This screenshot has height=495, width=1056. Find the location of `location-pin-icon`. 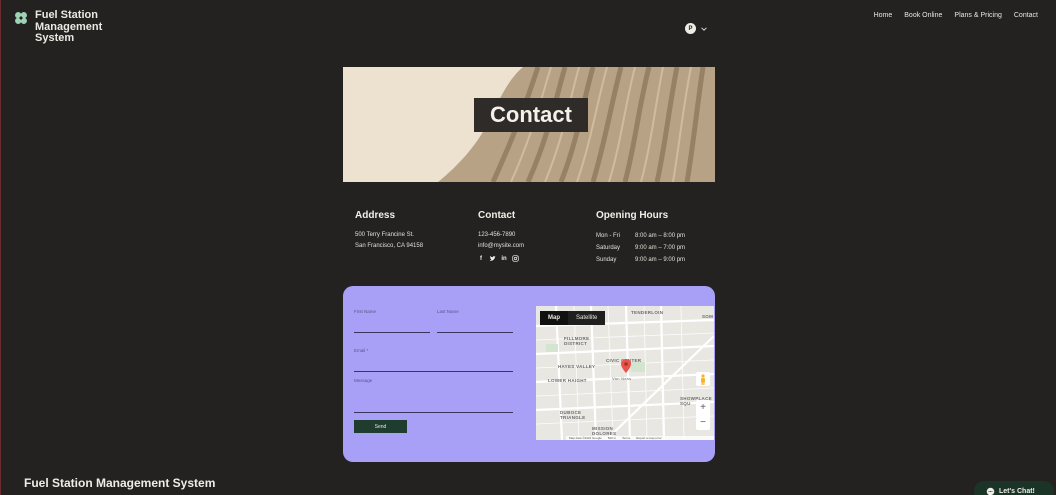

location-pin-icon is located at coordinates (626, 366).